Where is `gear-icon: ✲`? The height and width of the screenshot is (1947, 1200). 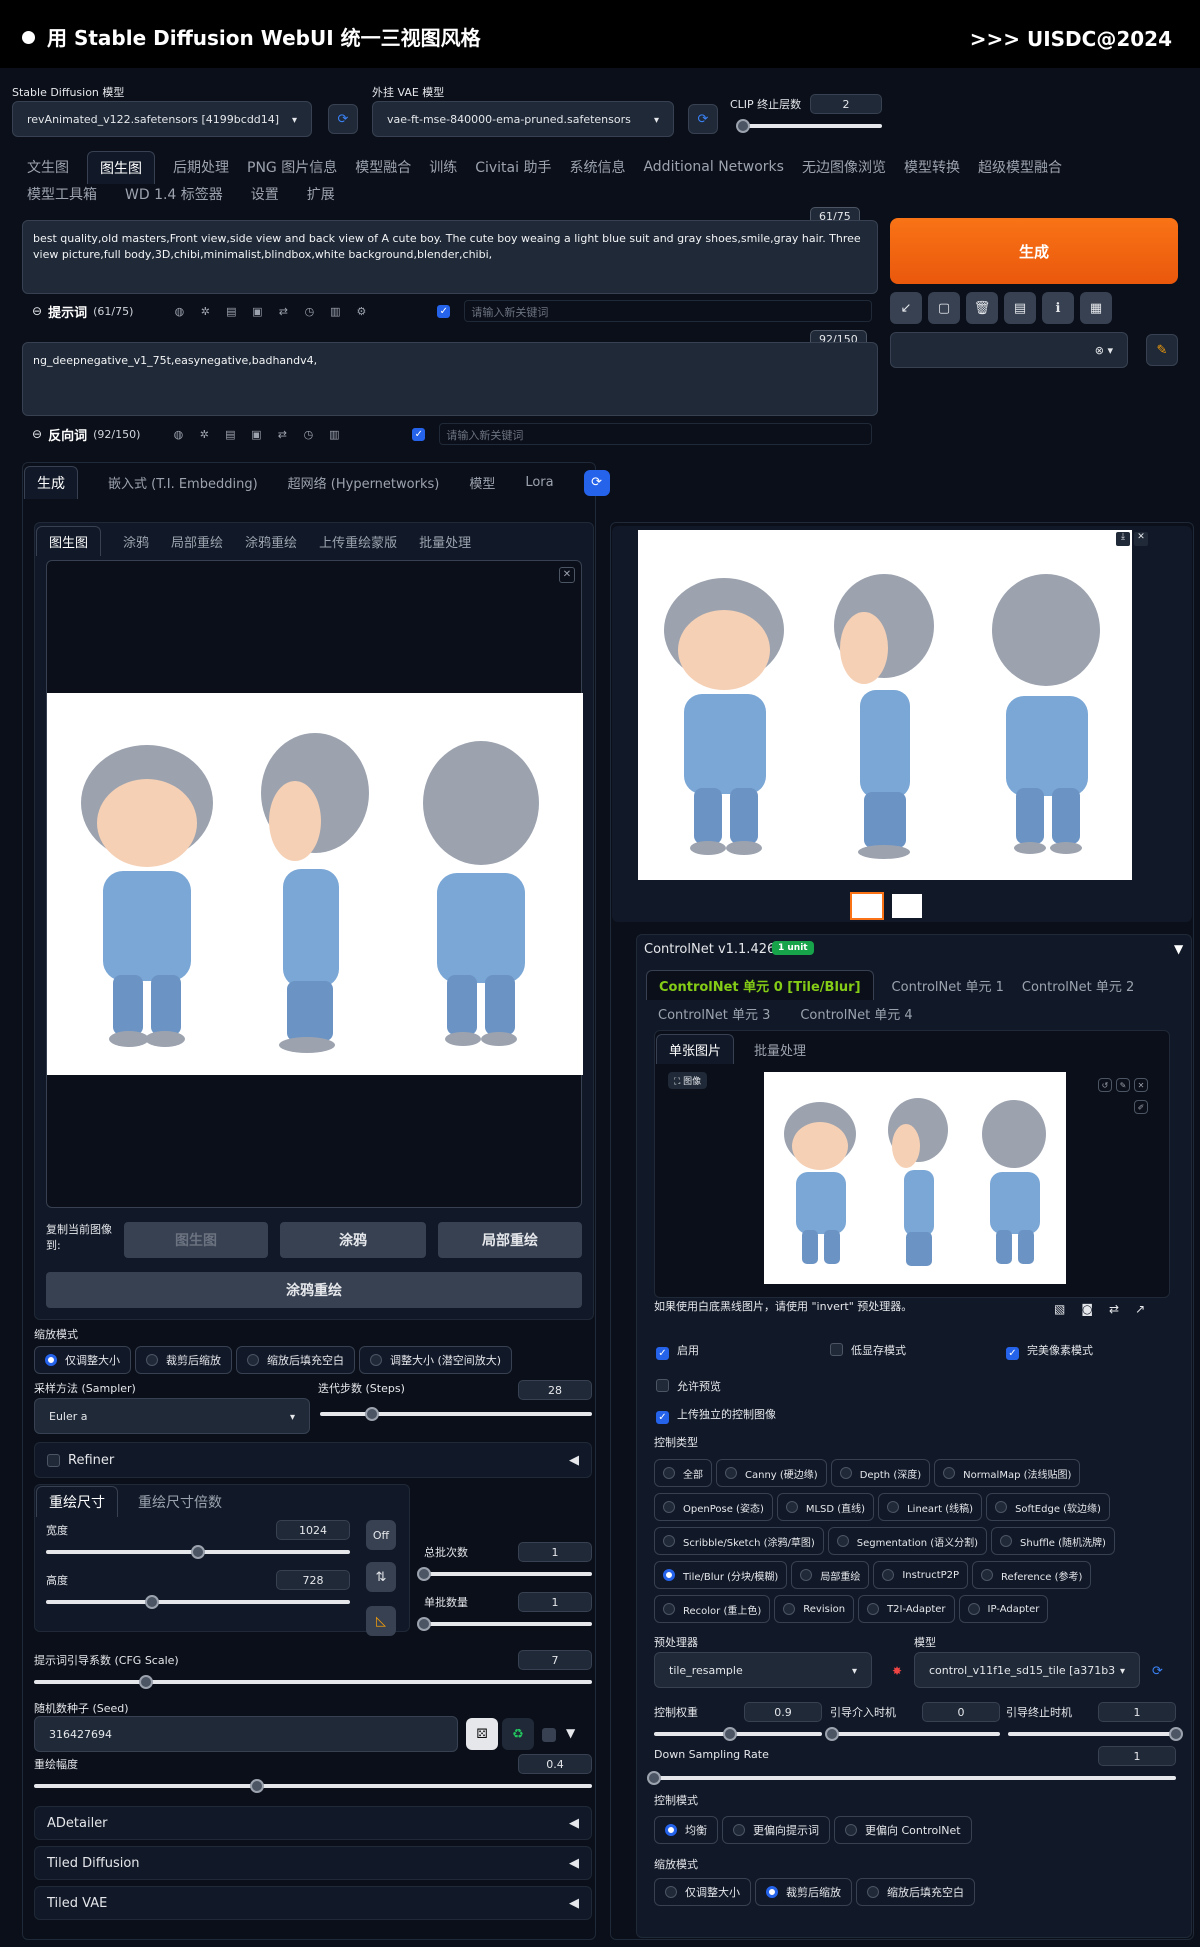
gear-icon: ✲ is located at coordinates (204, 434).